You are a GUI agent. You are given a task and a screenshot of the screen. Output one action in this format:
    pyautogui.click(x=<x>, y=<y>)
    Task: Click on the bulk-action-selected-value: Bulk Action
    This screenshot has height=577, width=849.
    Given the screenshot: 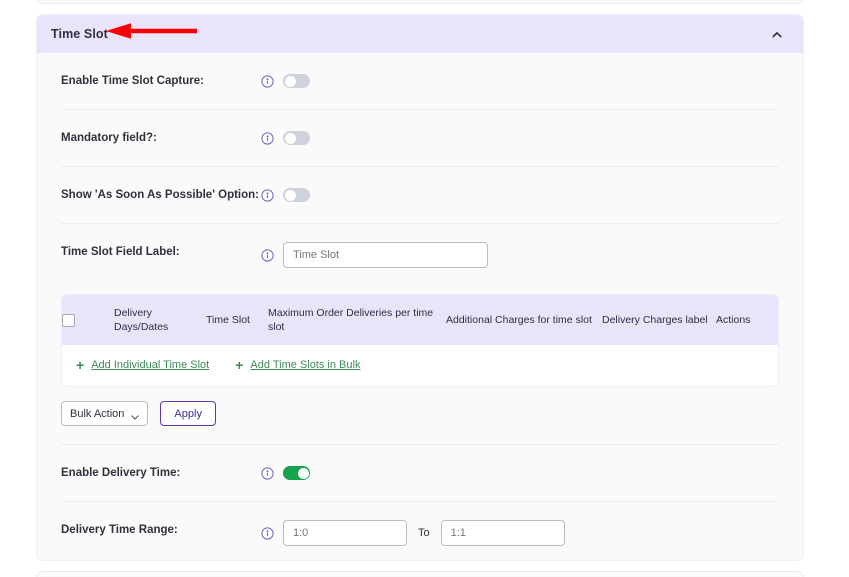 What is the action you would take?
    pyautogui.click(x=97, y=413)
    